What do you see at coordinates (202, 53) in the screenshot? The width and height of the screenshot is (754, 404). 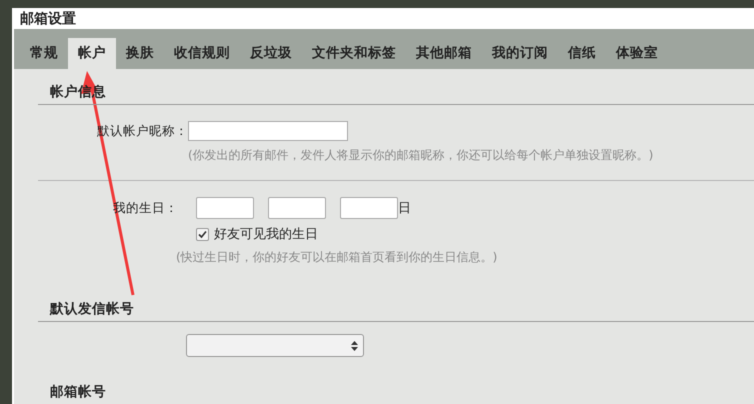 I see `tab: 收信规则` at bounding box center [202, 53].